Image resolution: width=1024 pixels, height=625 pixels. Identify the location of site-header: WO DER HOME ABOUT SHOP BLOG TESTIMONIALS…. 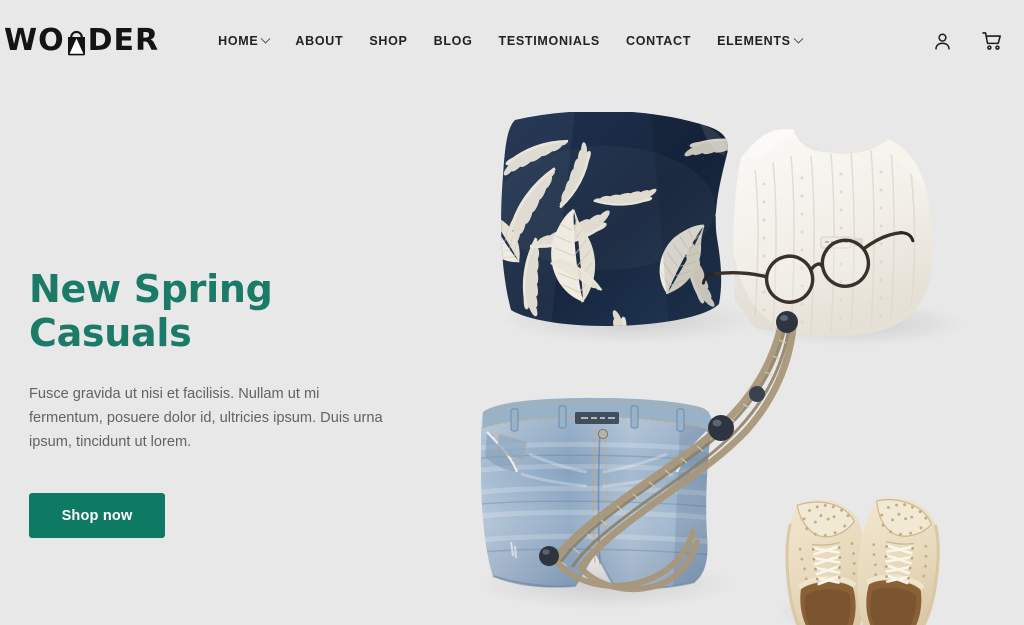
(512, 46).